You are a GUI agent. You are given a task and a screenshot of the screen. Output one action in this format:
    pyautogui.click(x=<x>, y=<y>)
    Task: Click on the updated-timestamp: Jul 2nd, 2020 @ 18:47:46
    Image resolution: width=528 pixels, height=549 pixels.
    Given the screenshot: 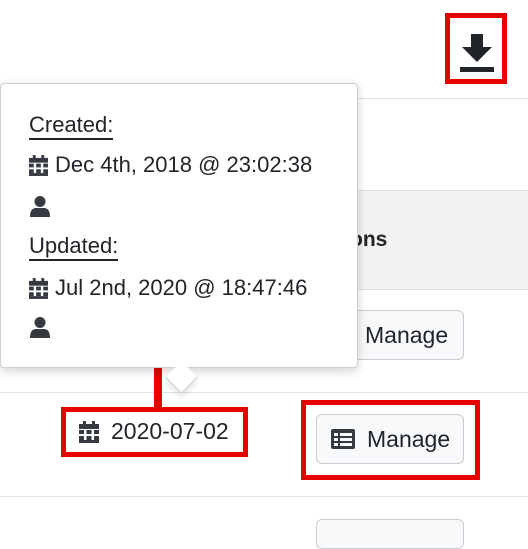 What is the action you would take?
    pyautogui.click(x=168, y=288)
    